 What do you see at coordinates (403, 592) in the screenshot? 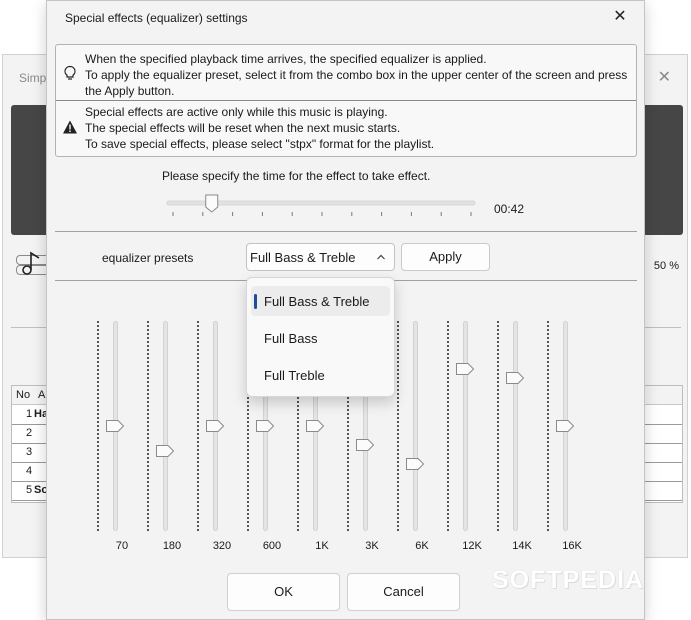
I see `cancel-button: Cancel` at bounding box center [403, 592].